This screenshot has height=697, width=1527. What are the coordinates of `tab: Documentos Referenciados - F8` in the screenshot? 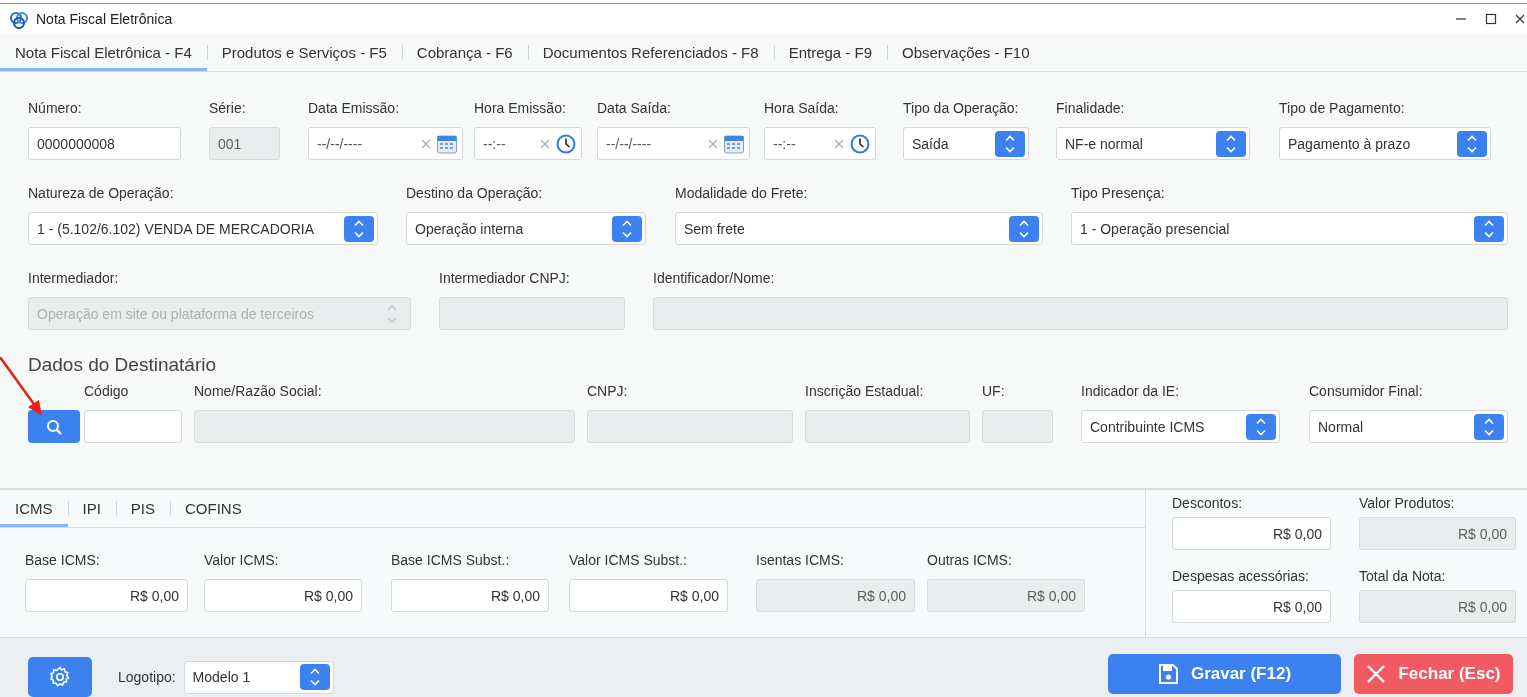 It's located at (650, 52).